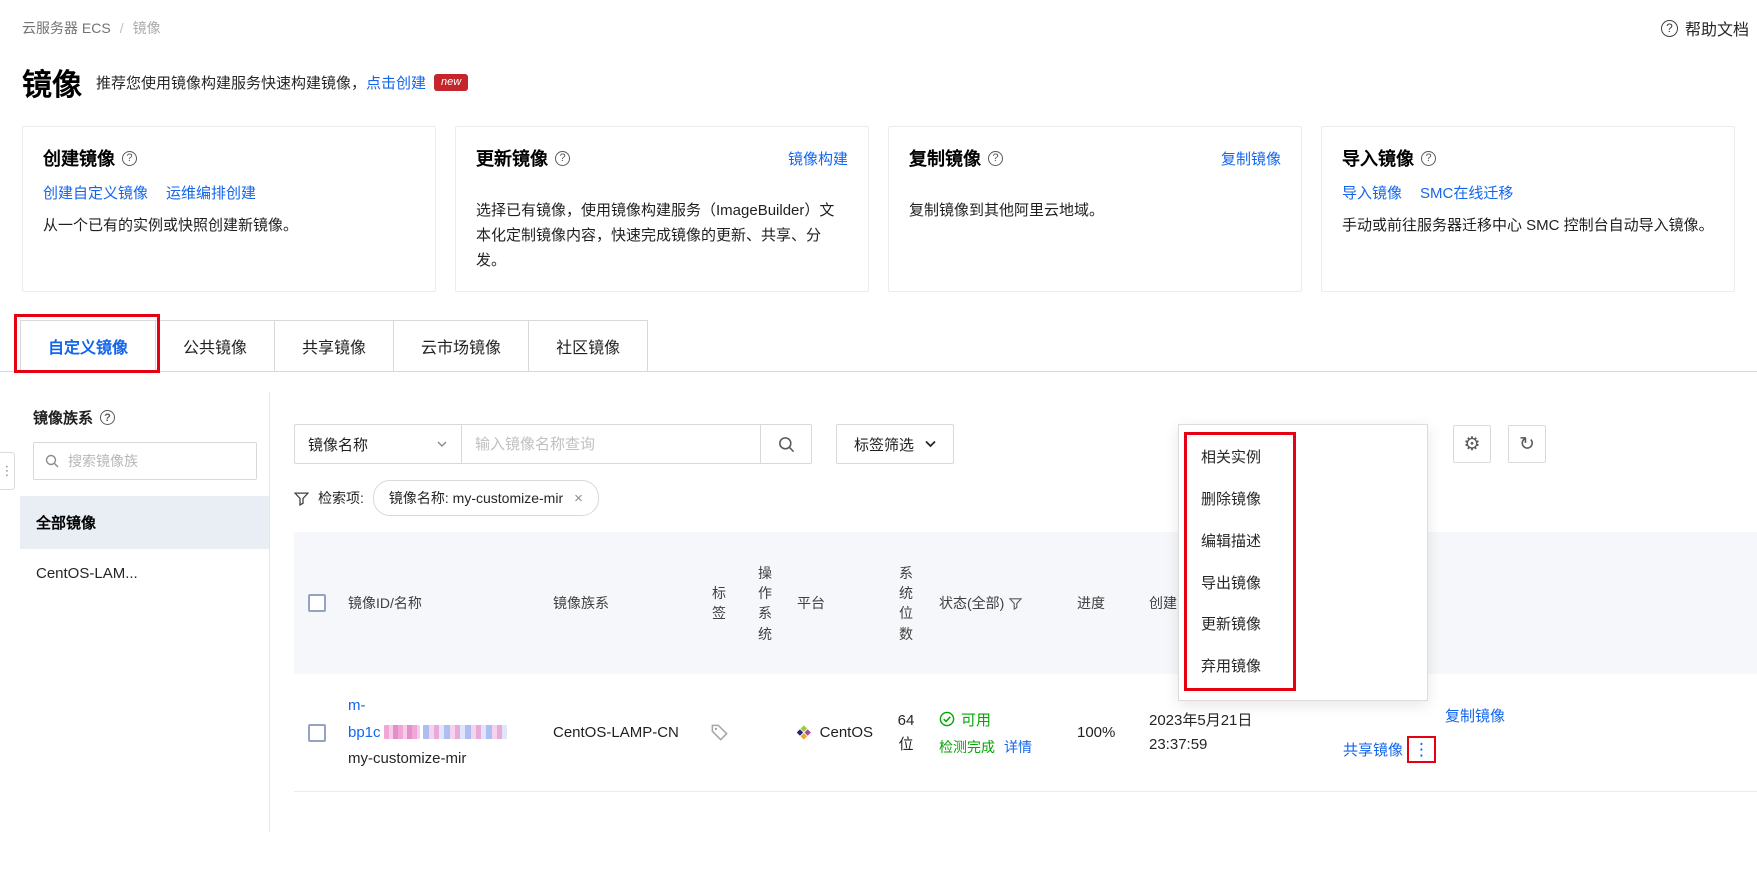 Image resolution: width=1757 pixels, height=873 pixels. I want to click on help-doc-label: 帮助文档, so click(1716, 30).